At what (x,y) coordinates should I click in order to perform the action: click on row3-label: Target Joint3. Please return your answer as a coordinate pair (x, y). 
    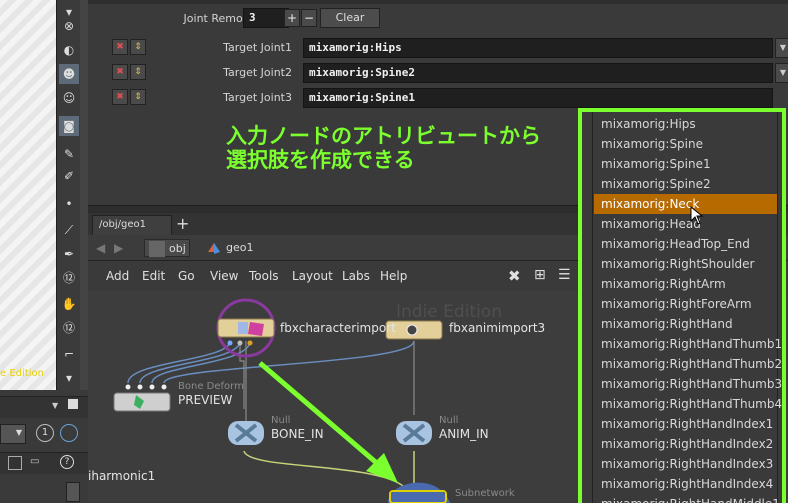
    Looking at the image, I should click on (257, 97).